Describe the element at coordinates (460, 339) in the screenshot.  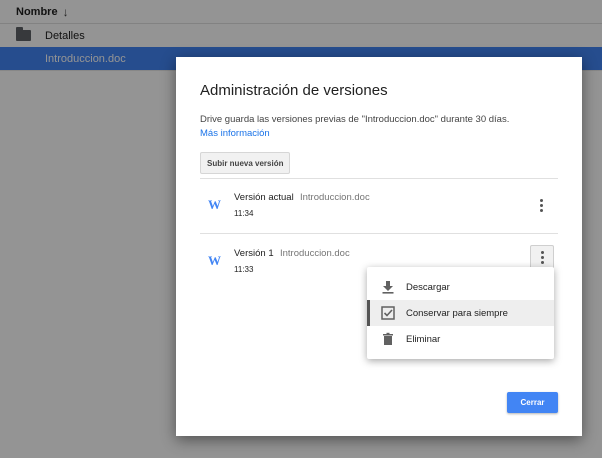
I see `menu-item-delete: Eliminar` at that location.